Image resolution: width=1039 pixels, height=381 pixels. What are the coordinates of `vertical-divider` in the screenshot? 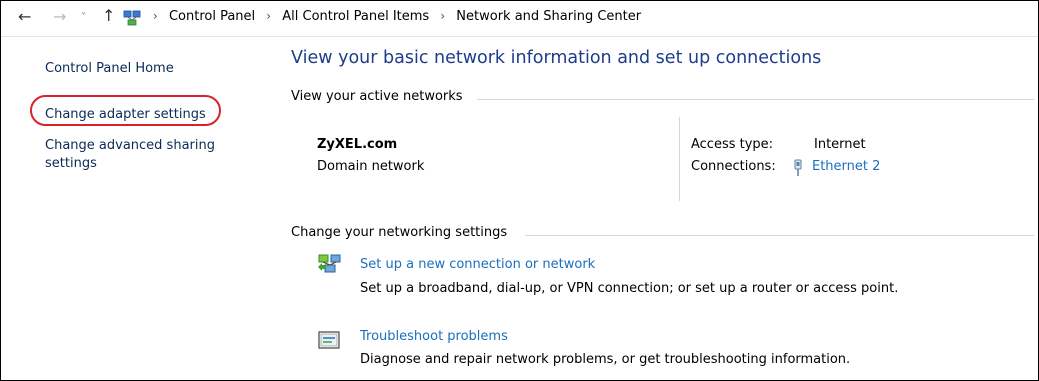 It's located at (679, 159).